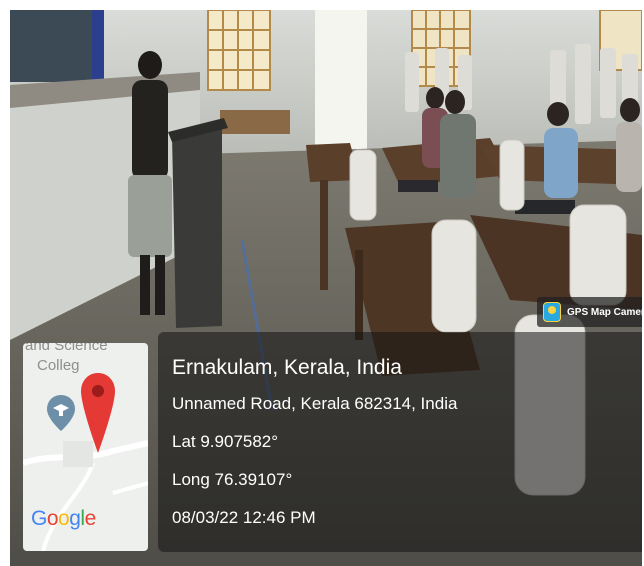  Describe the element at coordinates (232, 479) in the screenshot. I see `longitude-readout: Long 76.39107°` at that location.